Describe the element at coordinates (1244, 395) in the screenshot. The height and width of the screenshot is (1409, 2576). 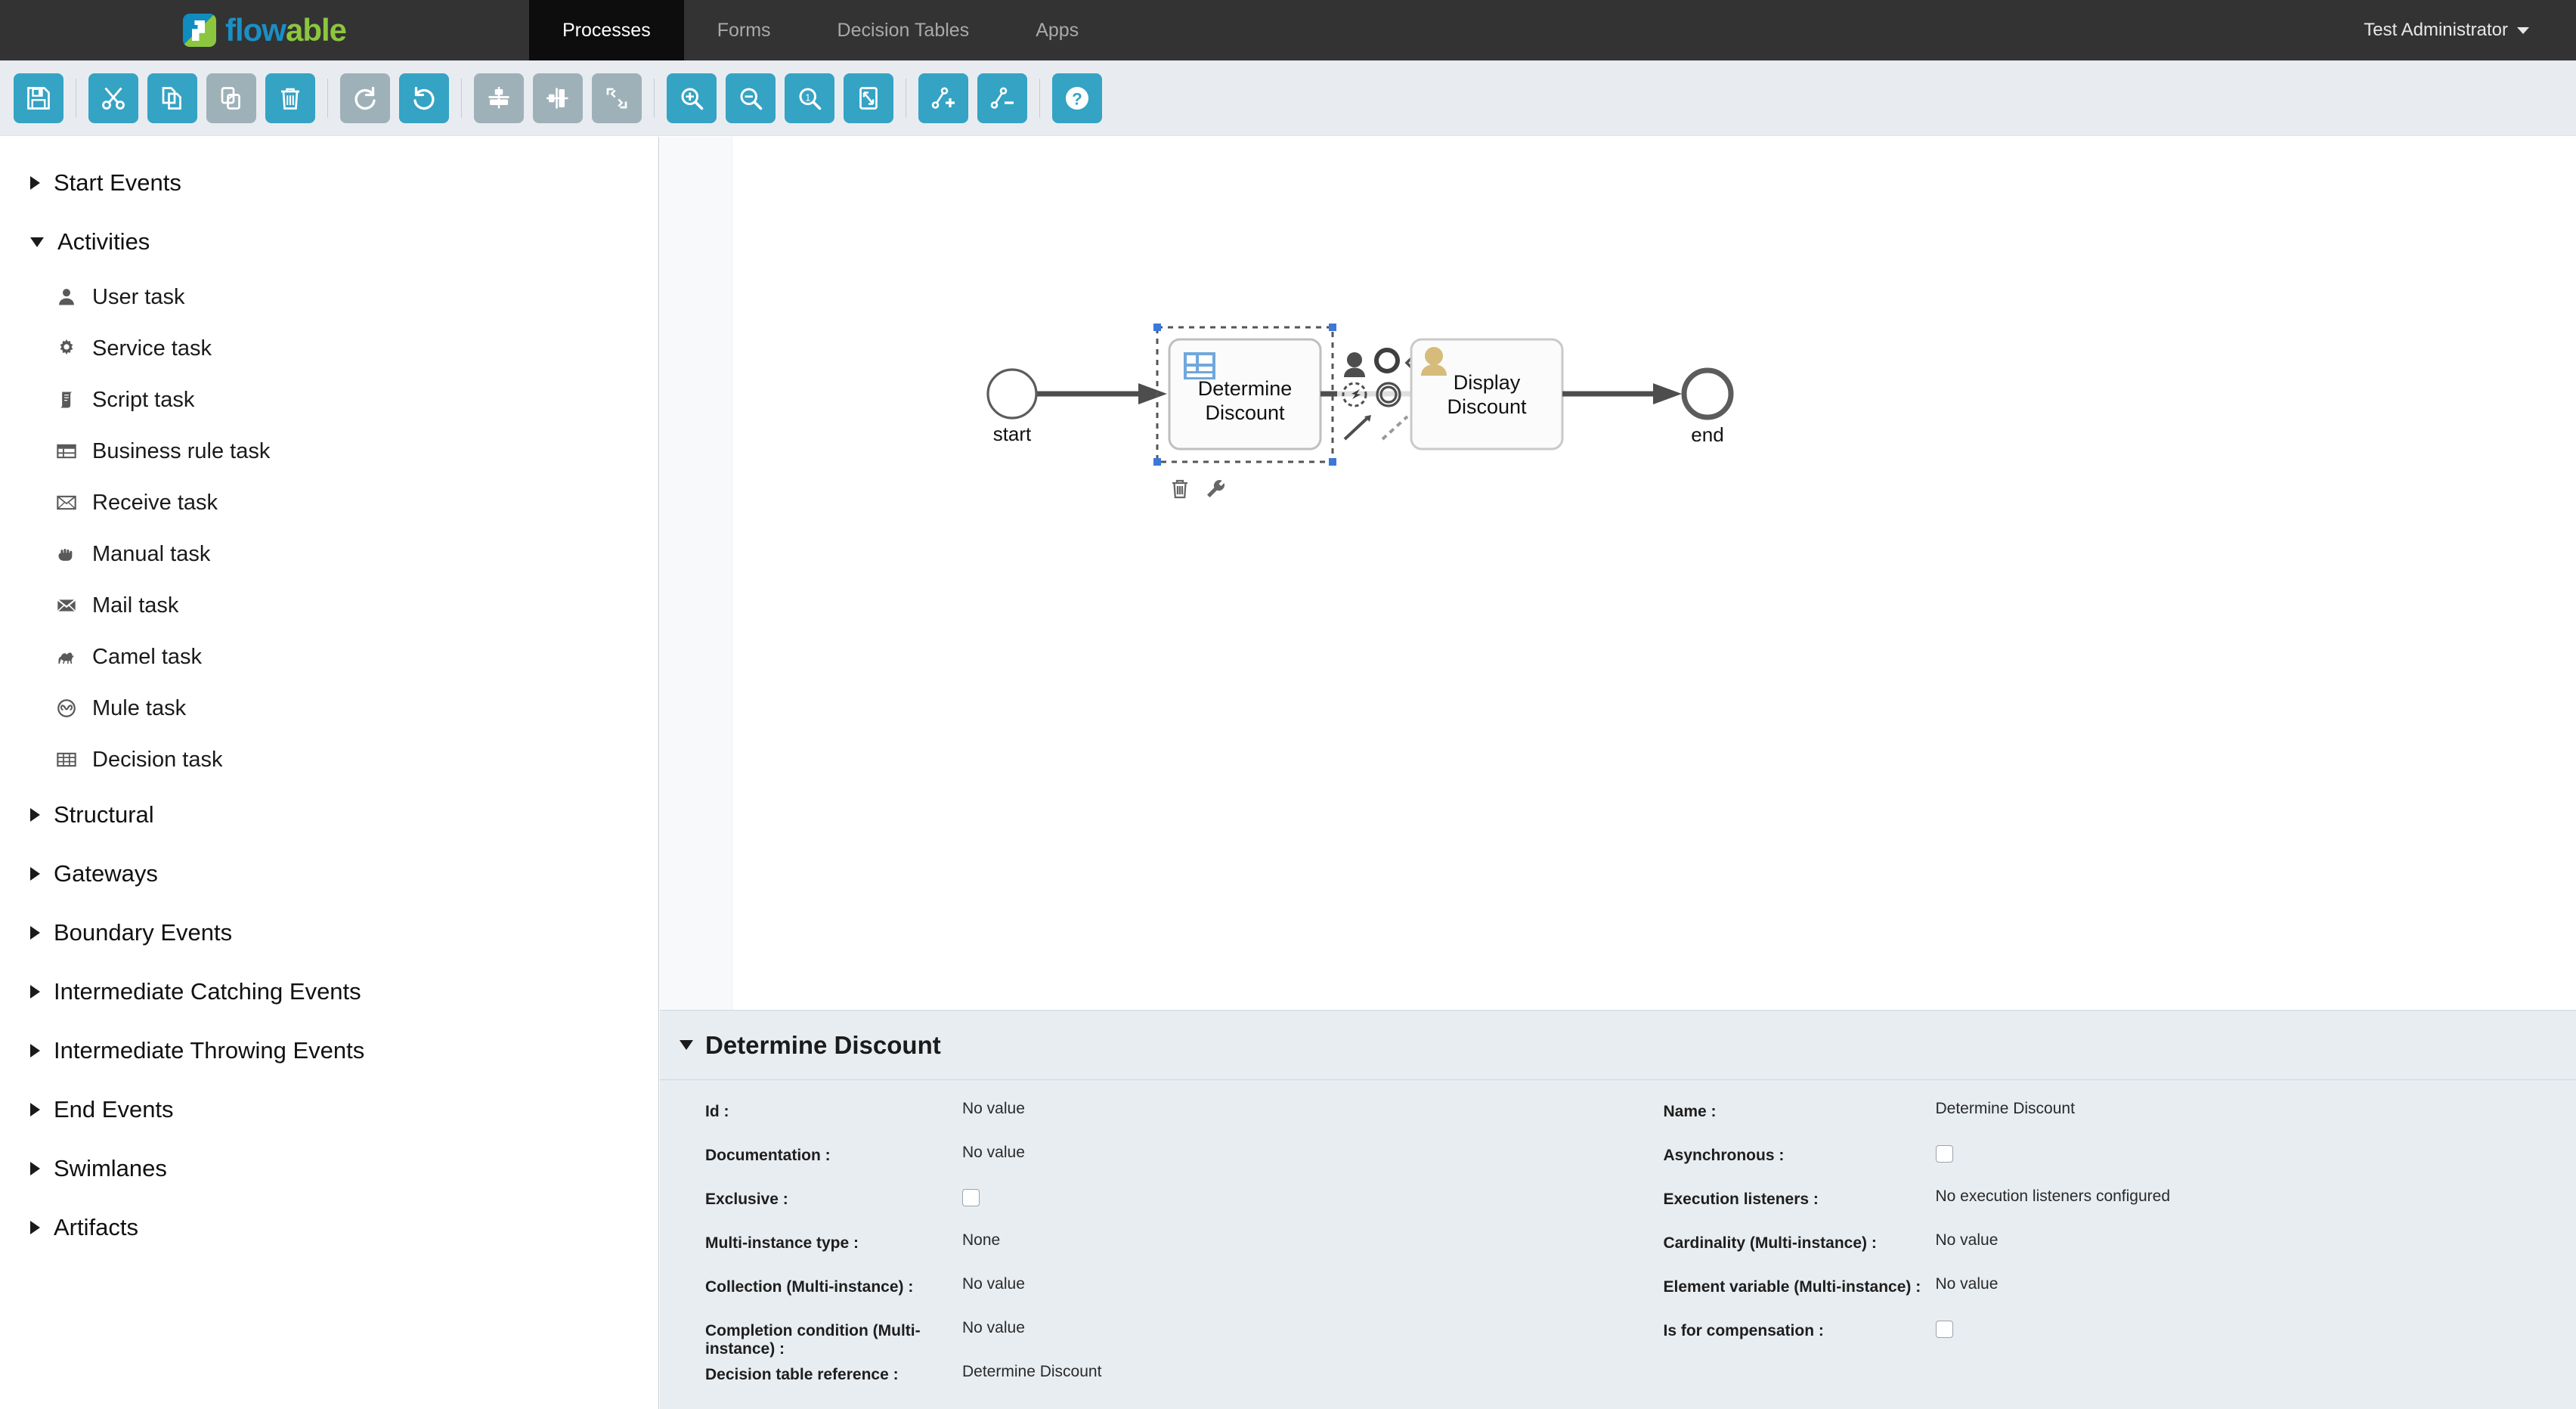
I see `task-determine-discount: Determine Discount` at that location.